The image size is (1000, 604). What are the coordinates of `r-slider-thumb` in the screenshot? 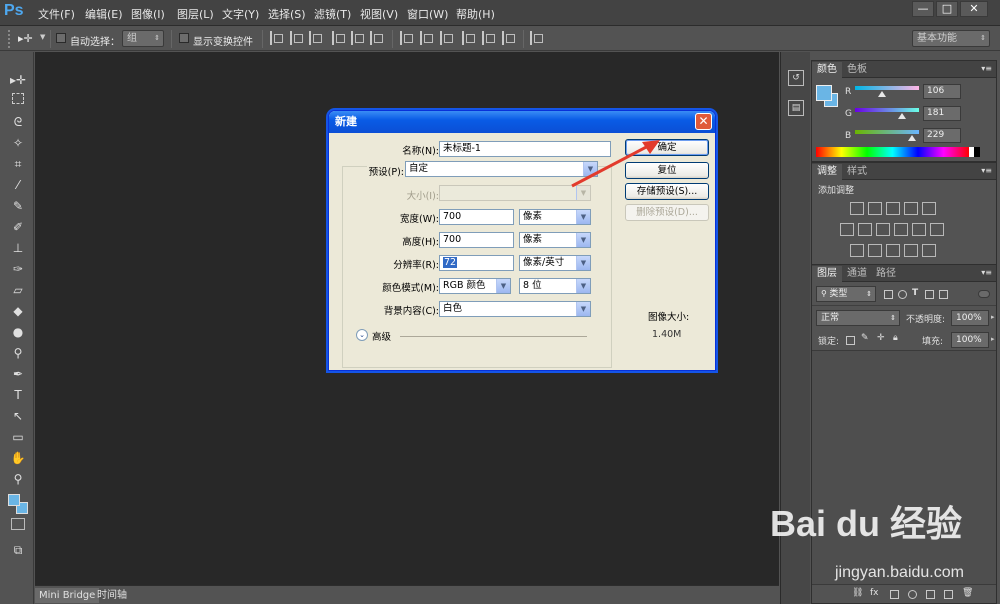 It's located at (882, 94).